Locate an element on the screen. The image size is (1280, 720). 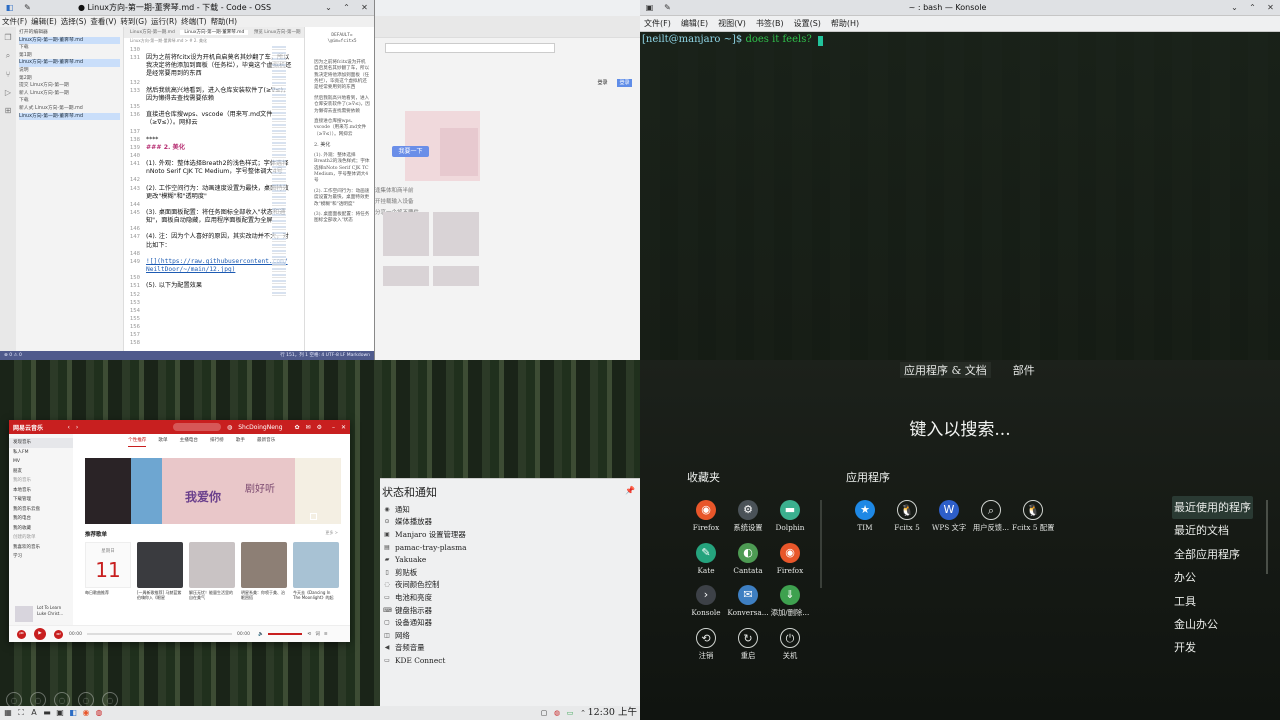
tray-item: ⊙ 媒体播放器 is located at coordinates (424, 522).